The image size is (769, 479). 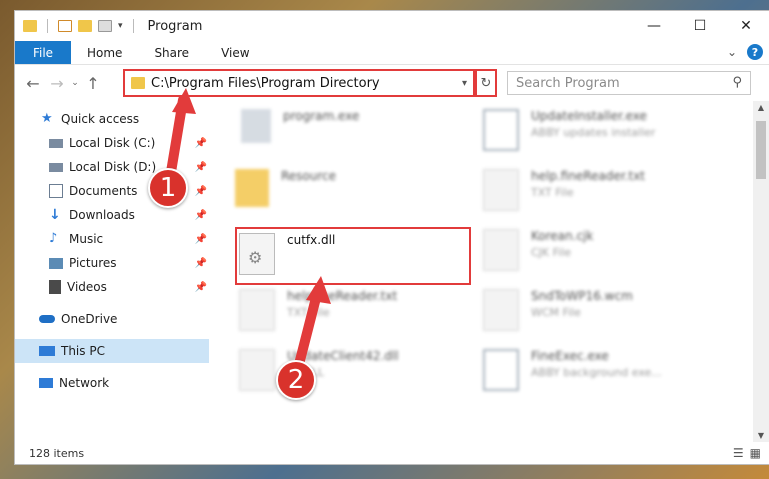 I want to click on scroll-down-icon: ▼, so click(x=761, y=435).